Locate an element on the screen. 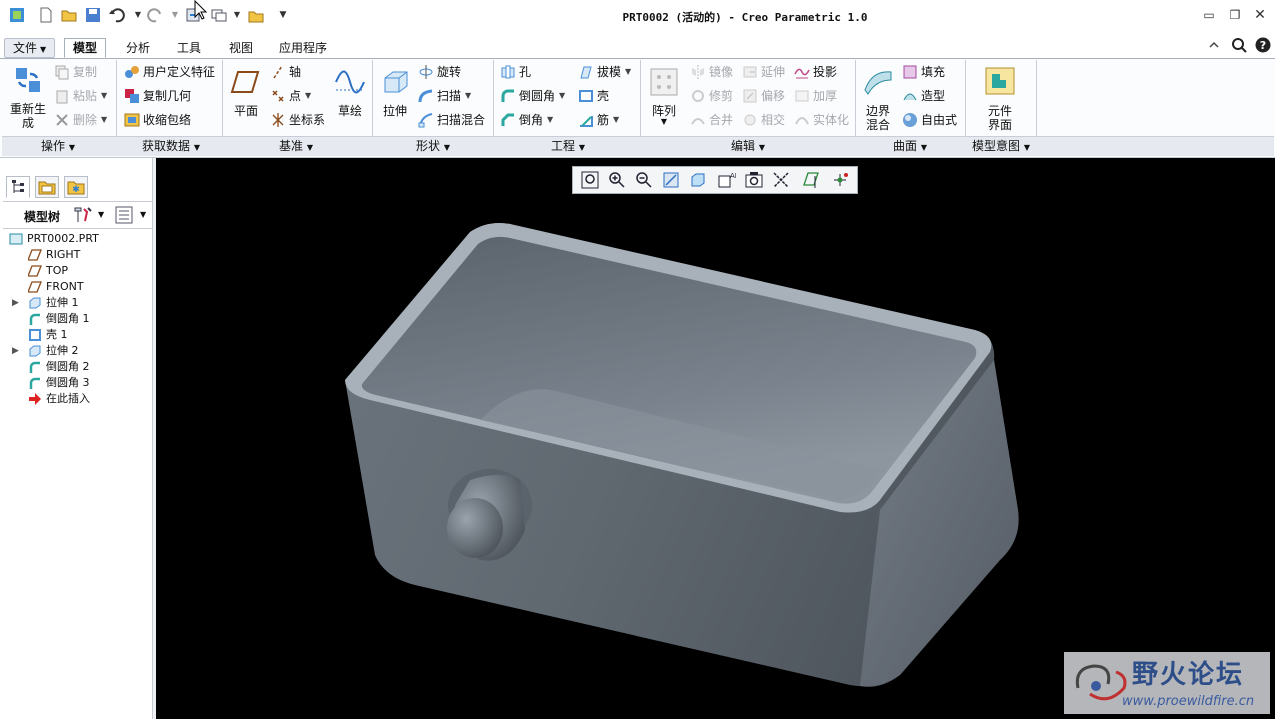  view-manager-icon is located at coordinates (754, 180).